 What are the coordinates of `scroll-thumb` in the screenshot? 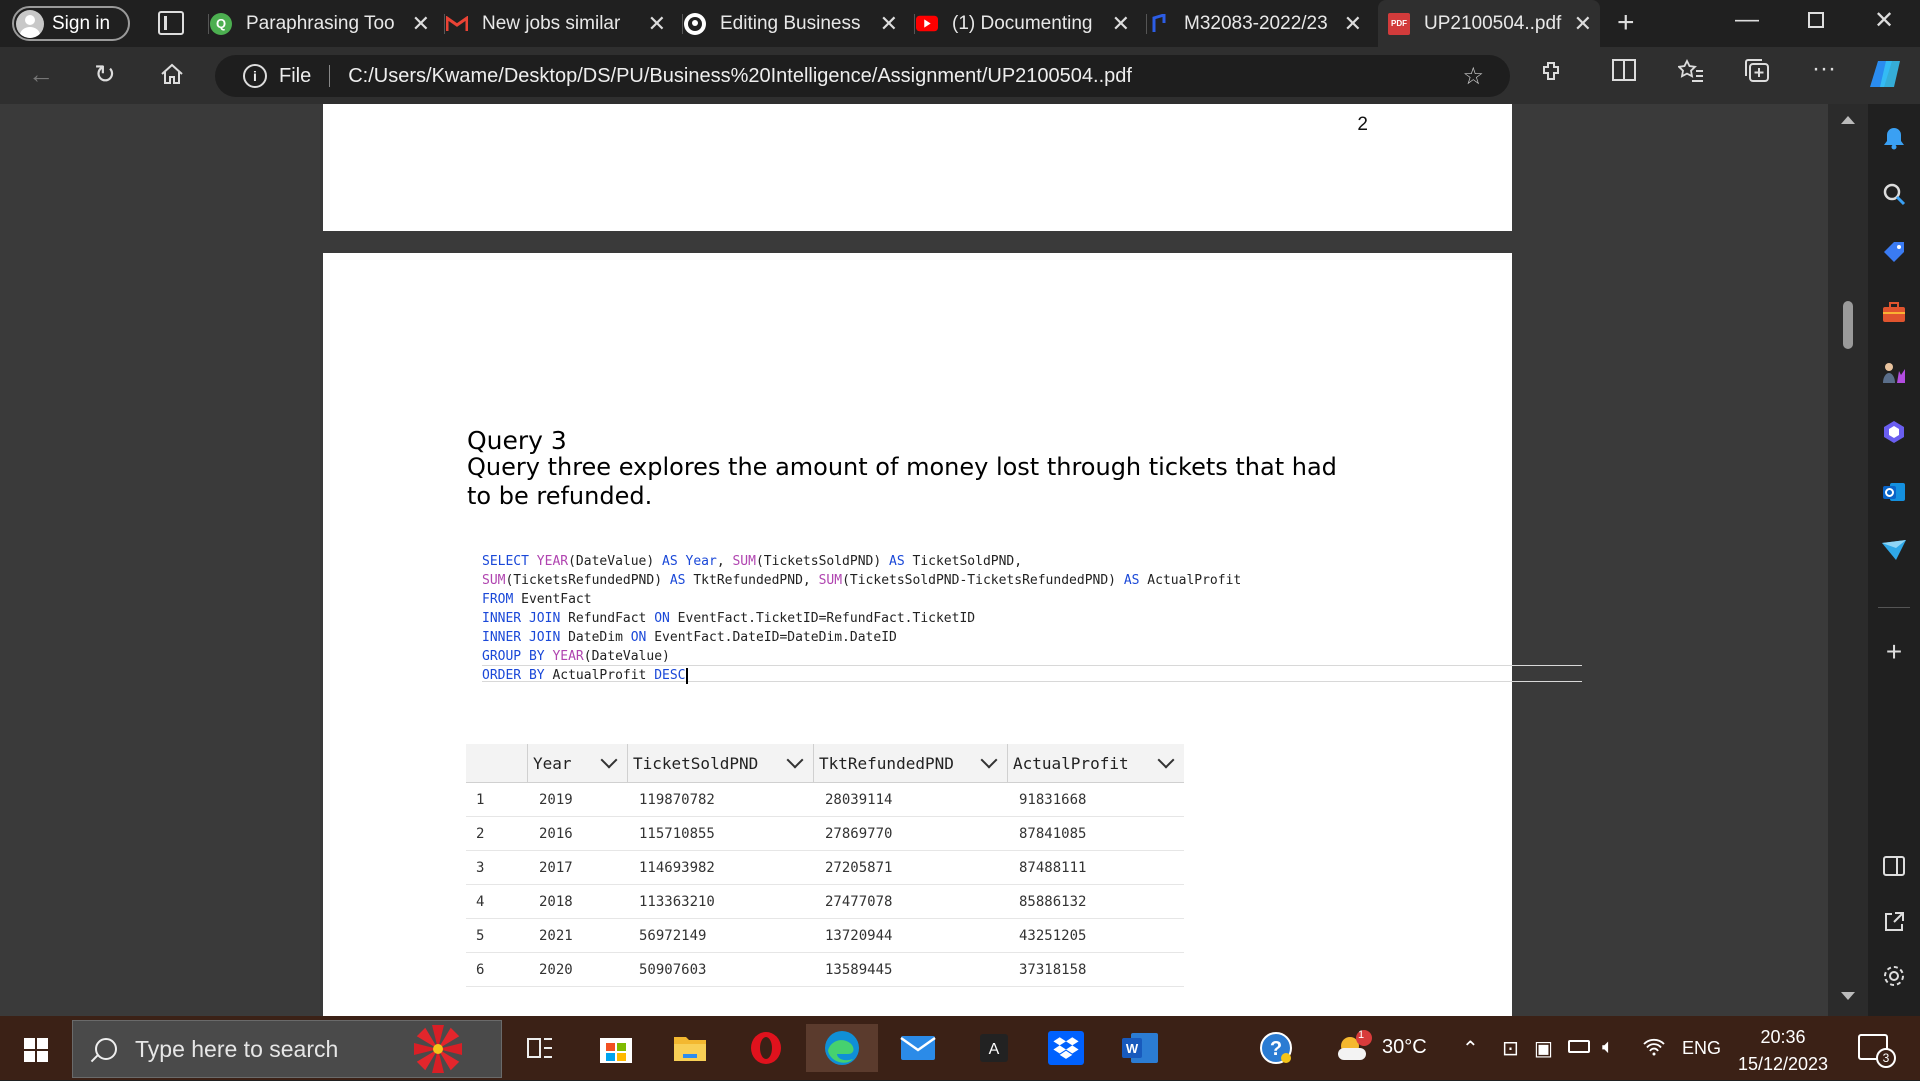 It's located at (1848, 325).